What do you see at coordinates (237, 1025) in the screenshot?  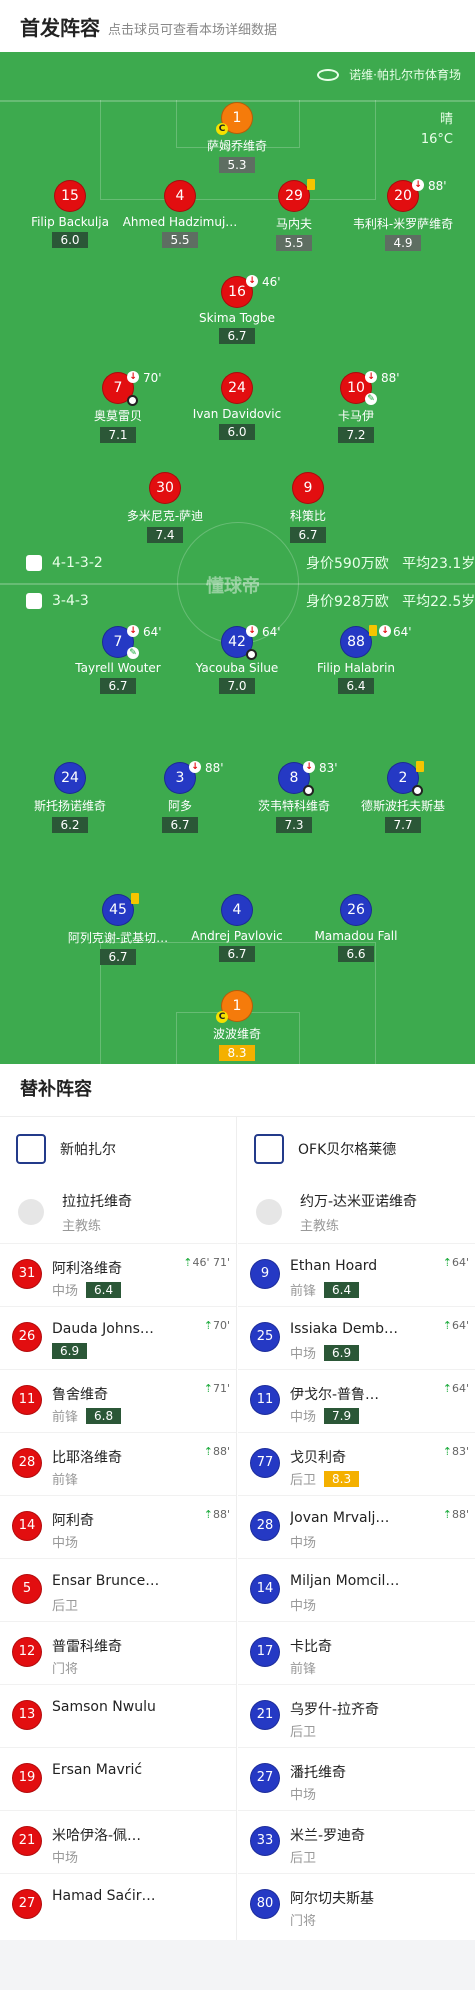 I see `player-away-1: 1C 波波维奇 8.3` at bounding box center [237, 1025].